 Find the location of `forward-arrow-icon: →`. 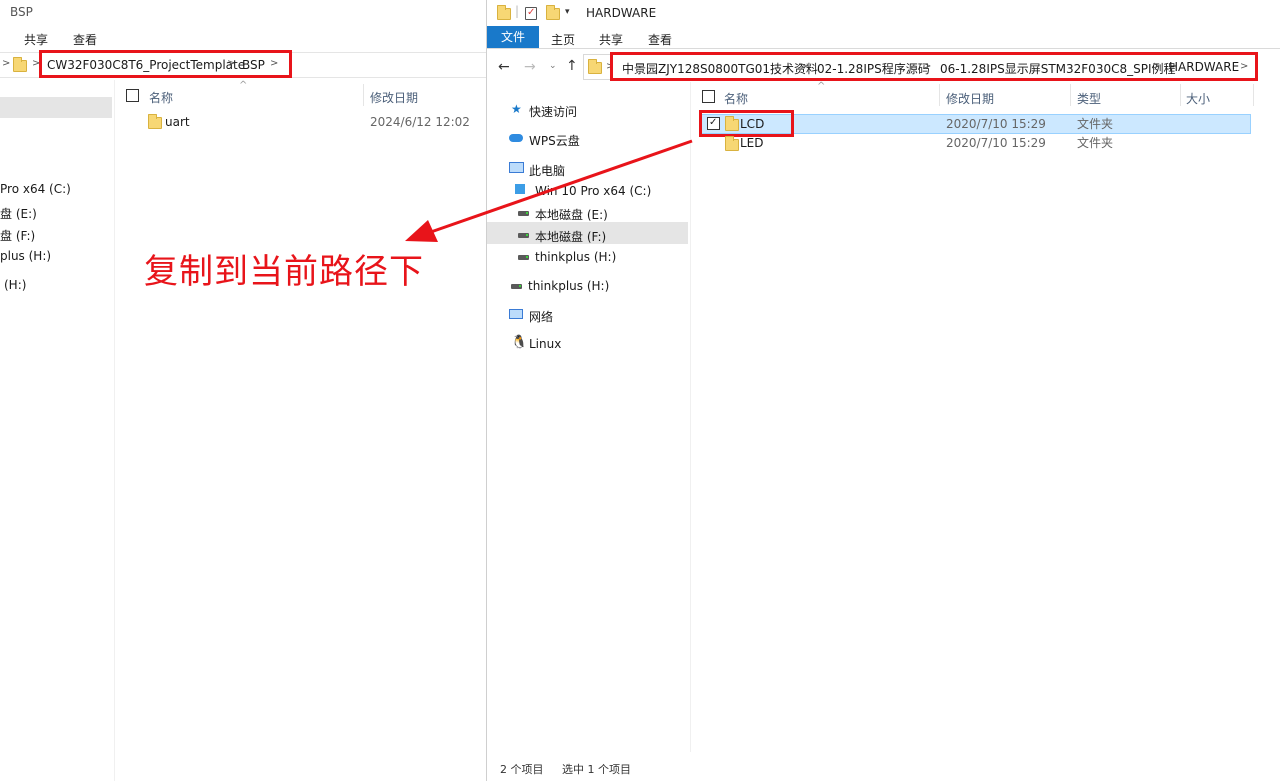

forward-arrow-icon: → is located at coordinates (530, 67).